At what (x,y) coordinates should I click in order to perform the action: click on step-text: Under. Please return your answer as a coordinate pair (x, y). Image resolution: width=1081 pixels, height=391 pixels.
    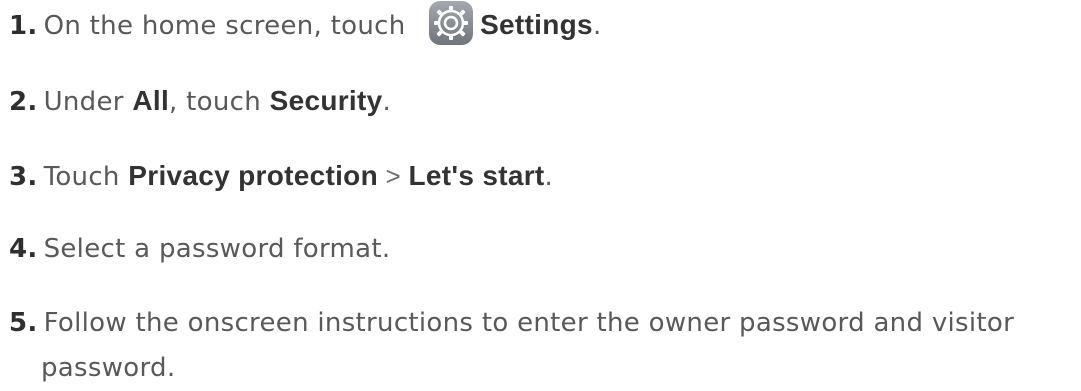
    Looking at the image, I should click on (88, 102).